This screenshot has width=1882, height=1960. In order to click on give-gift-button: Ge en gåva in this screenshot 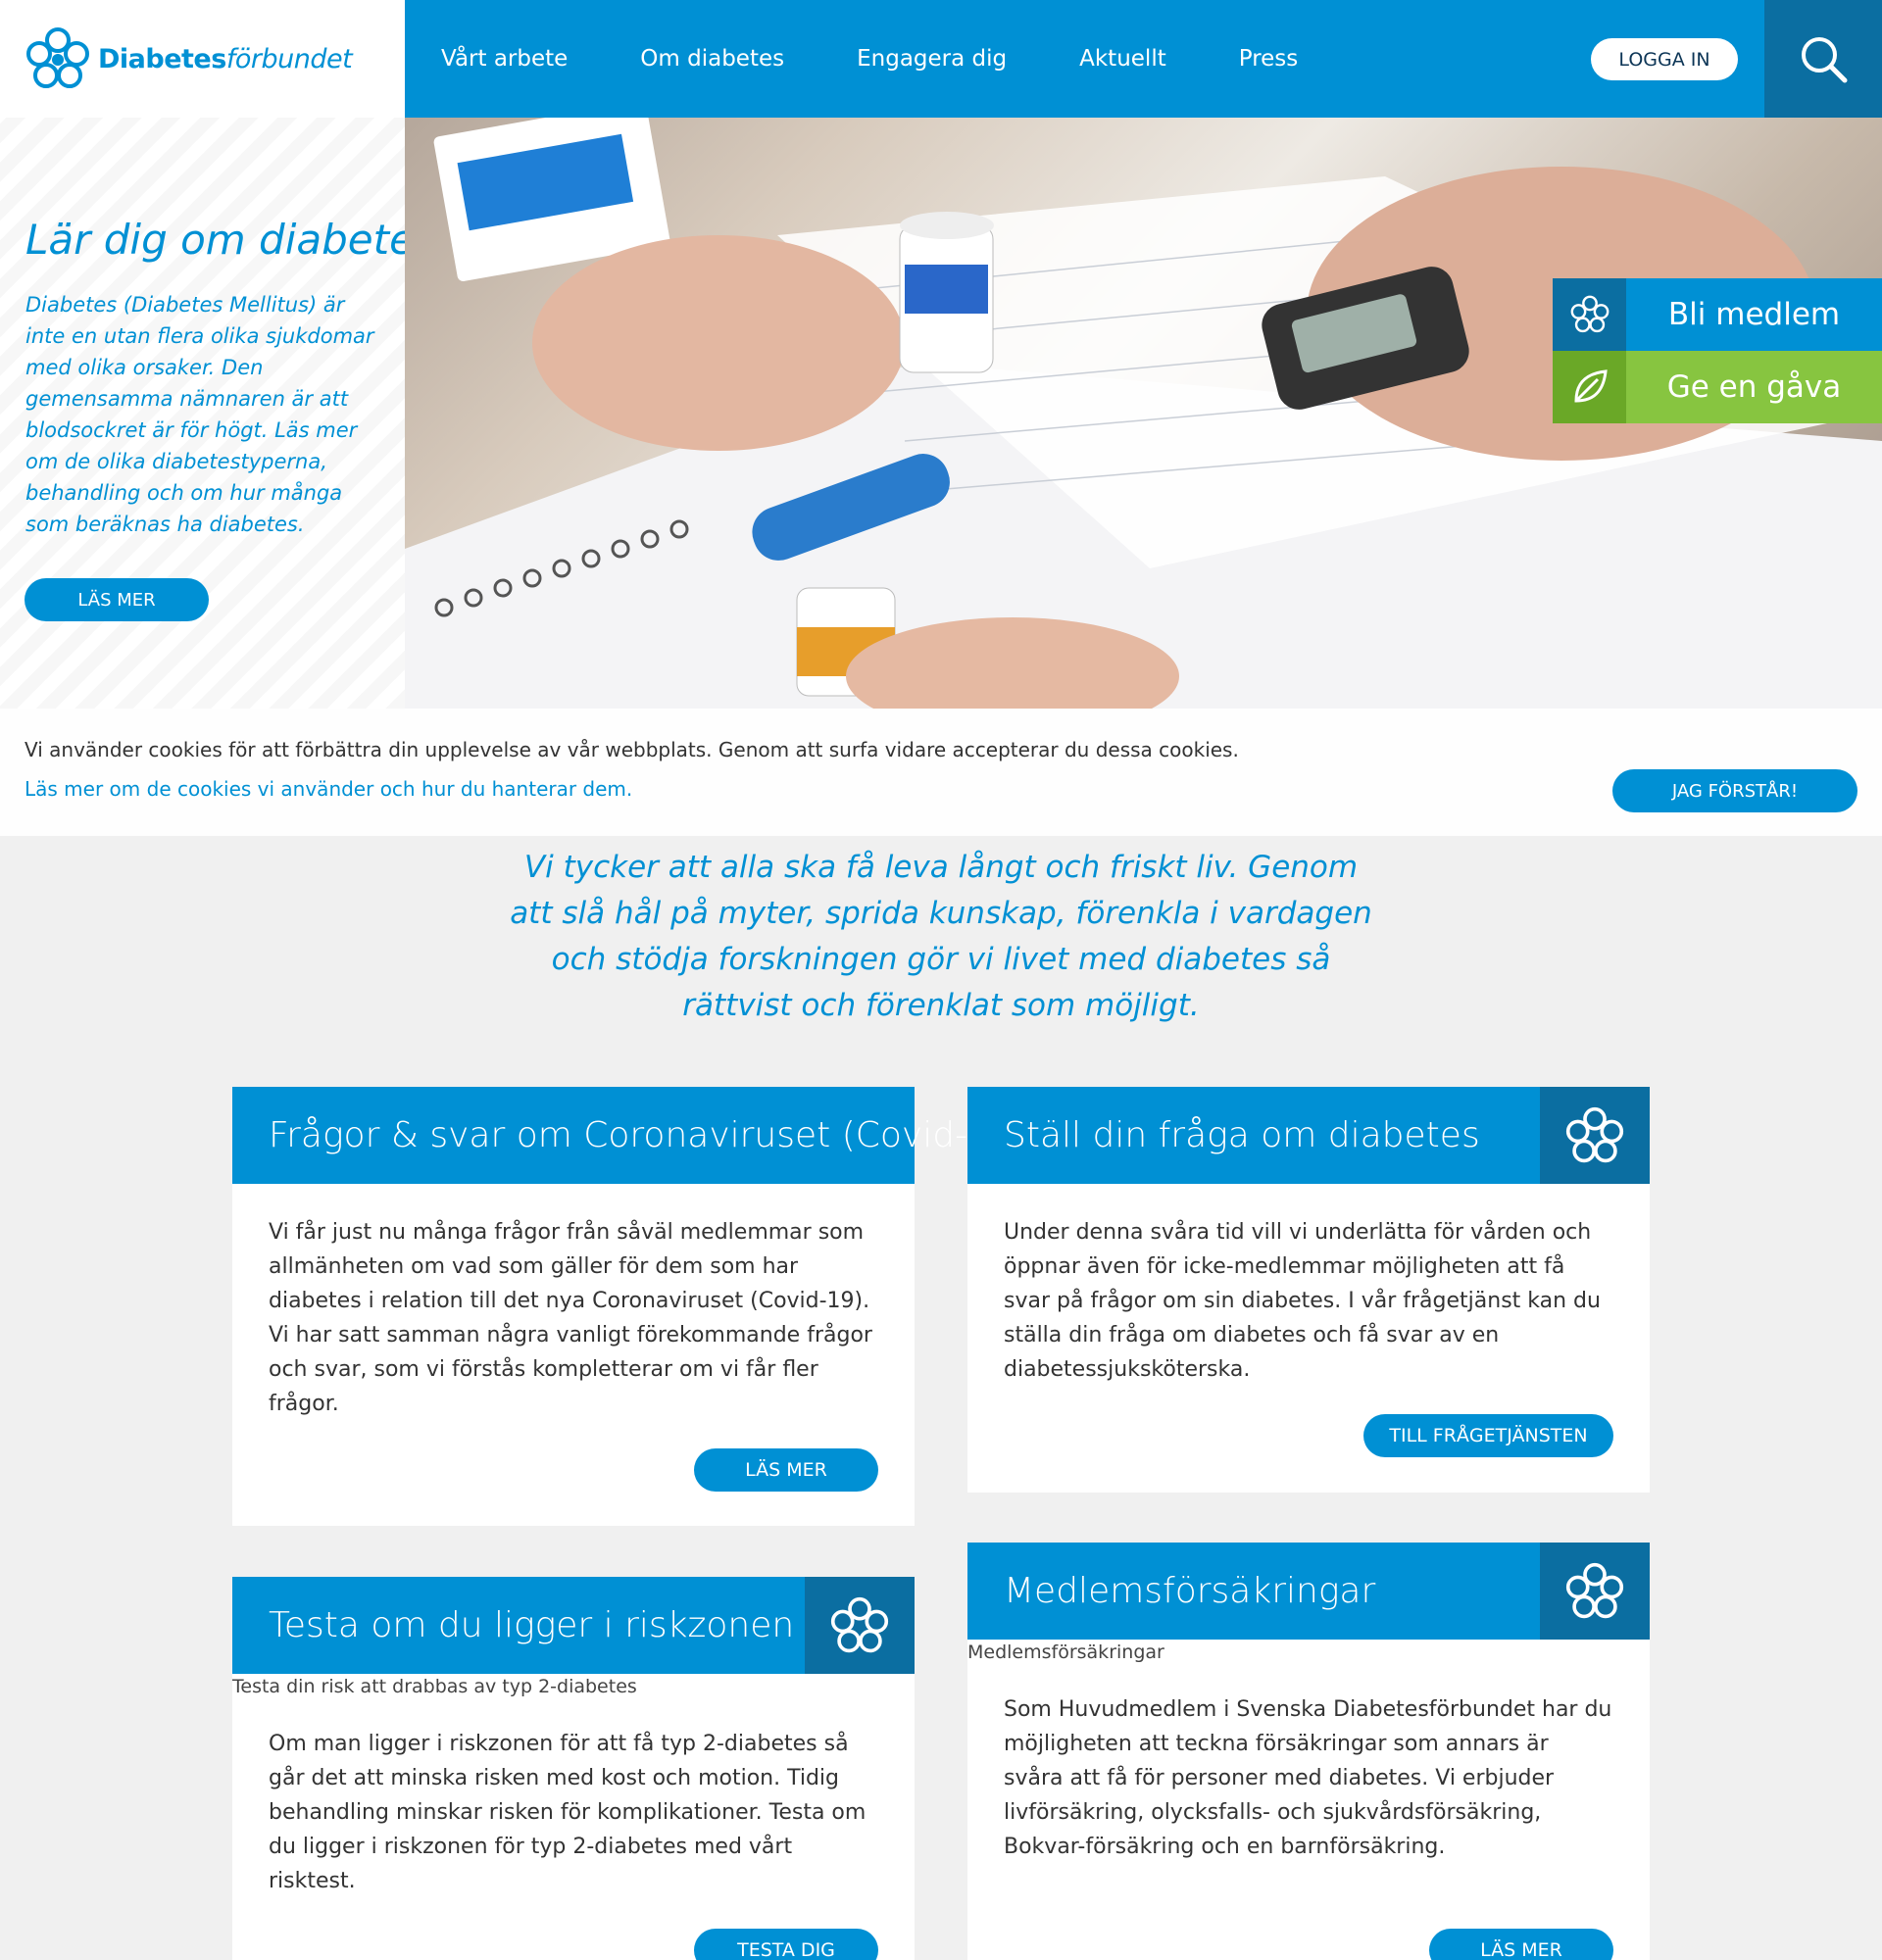, I will do `click(1717, 387)`.